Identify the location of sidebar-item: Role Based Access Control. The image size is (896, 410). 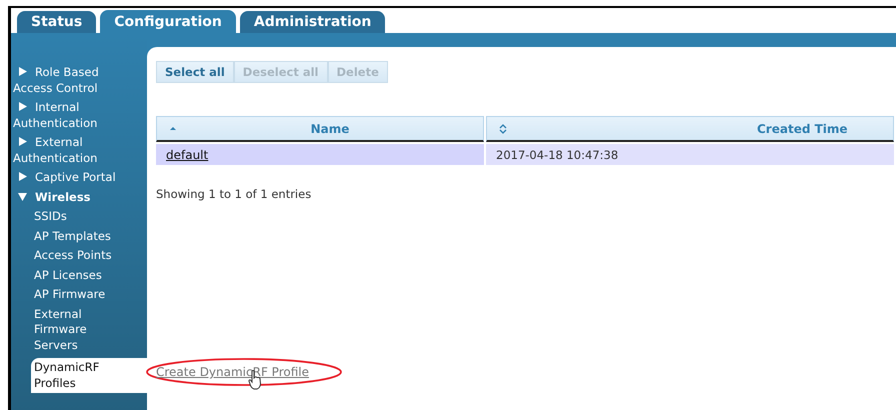
(79, 80).